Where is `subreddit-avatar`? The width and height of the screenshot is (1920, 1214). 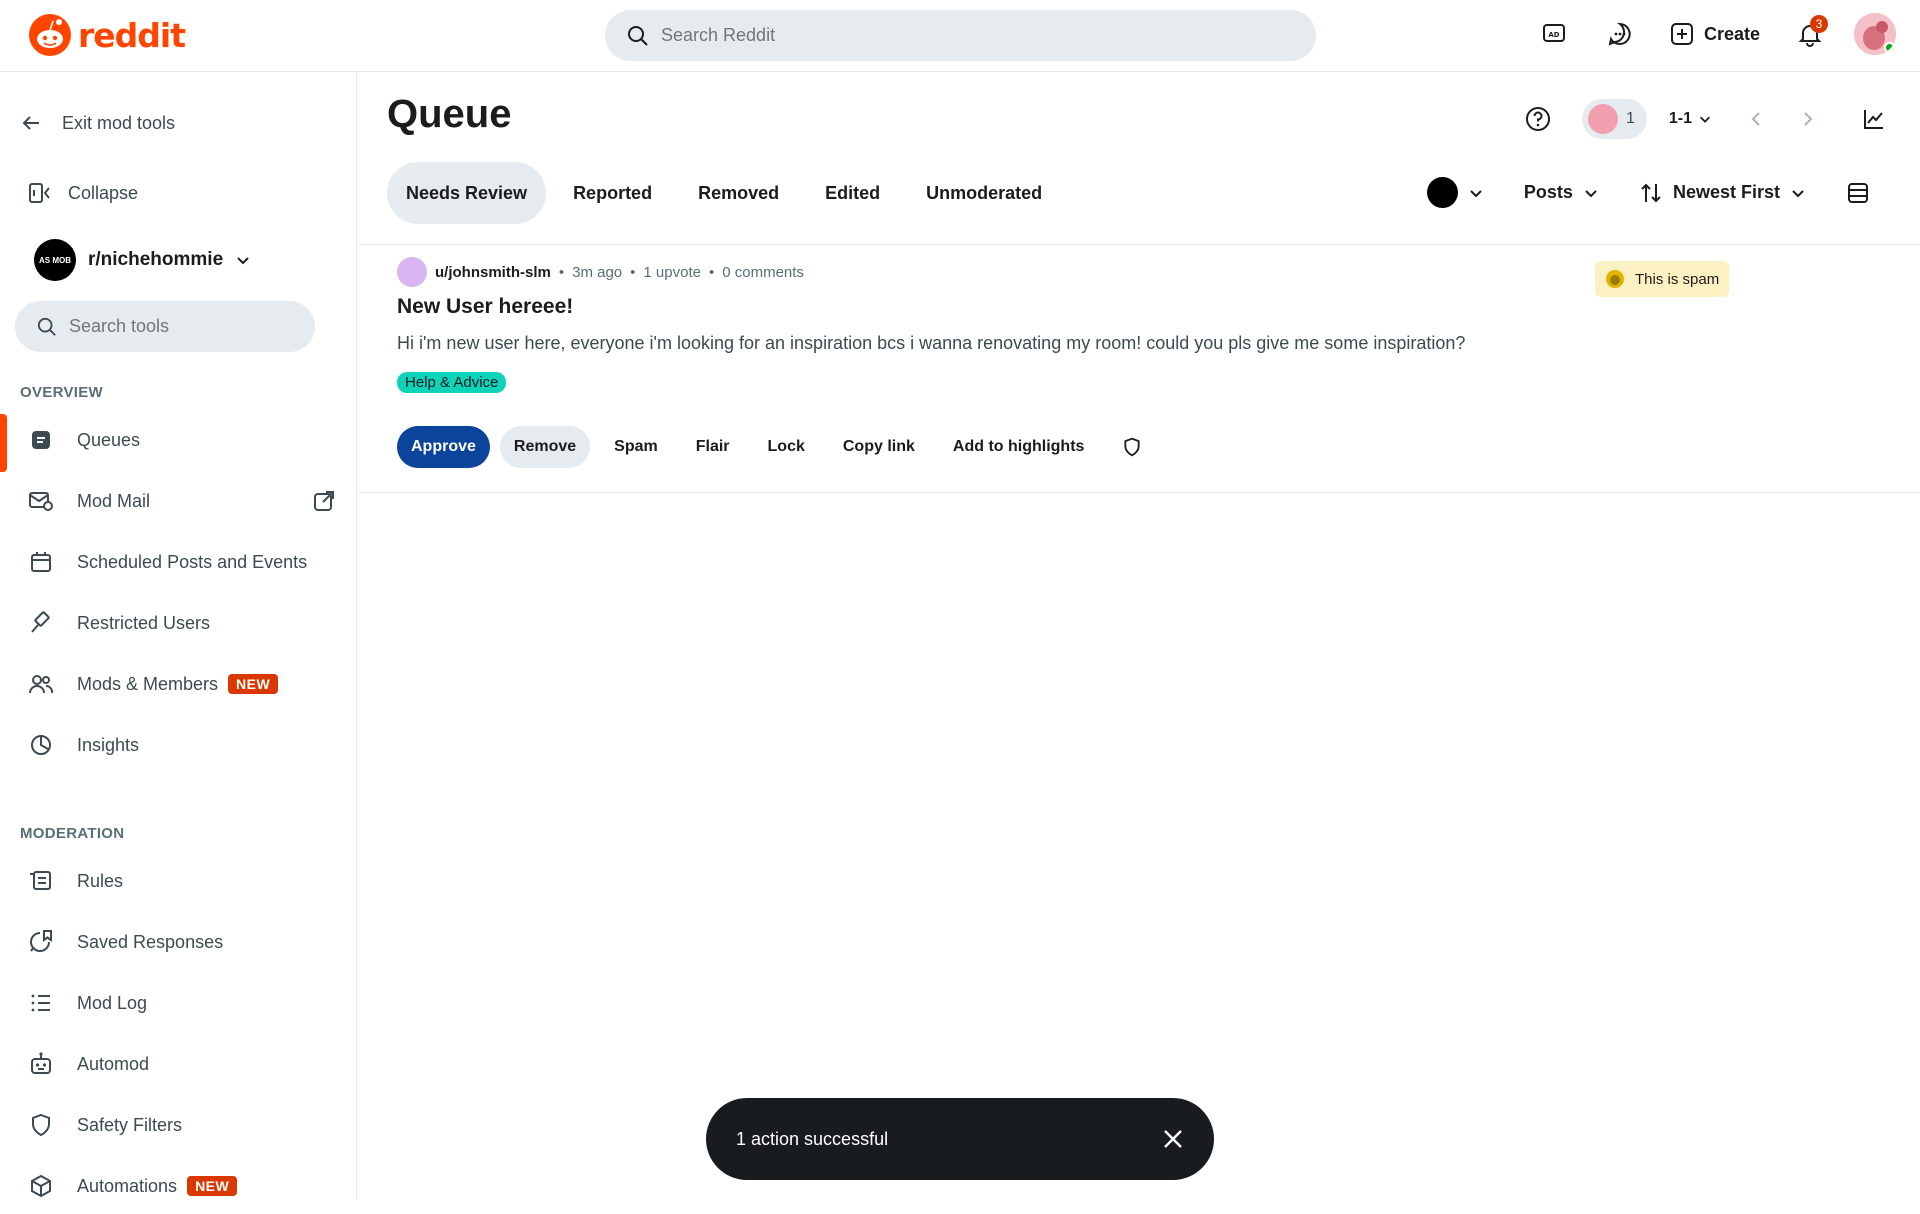 subreddit-avatar is located at coordinates (1442, 192).